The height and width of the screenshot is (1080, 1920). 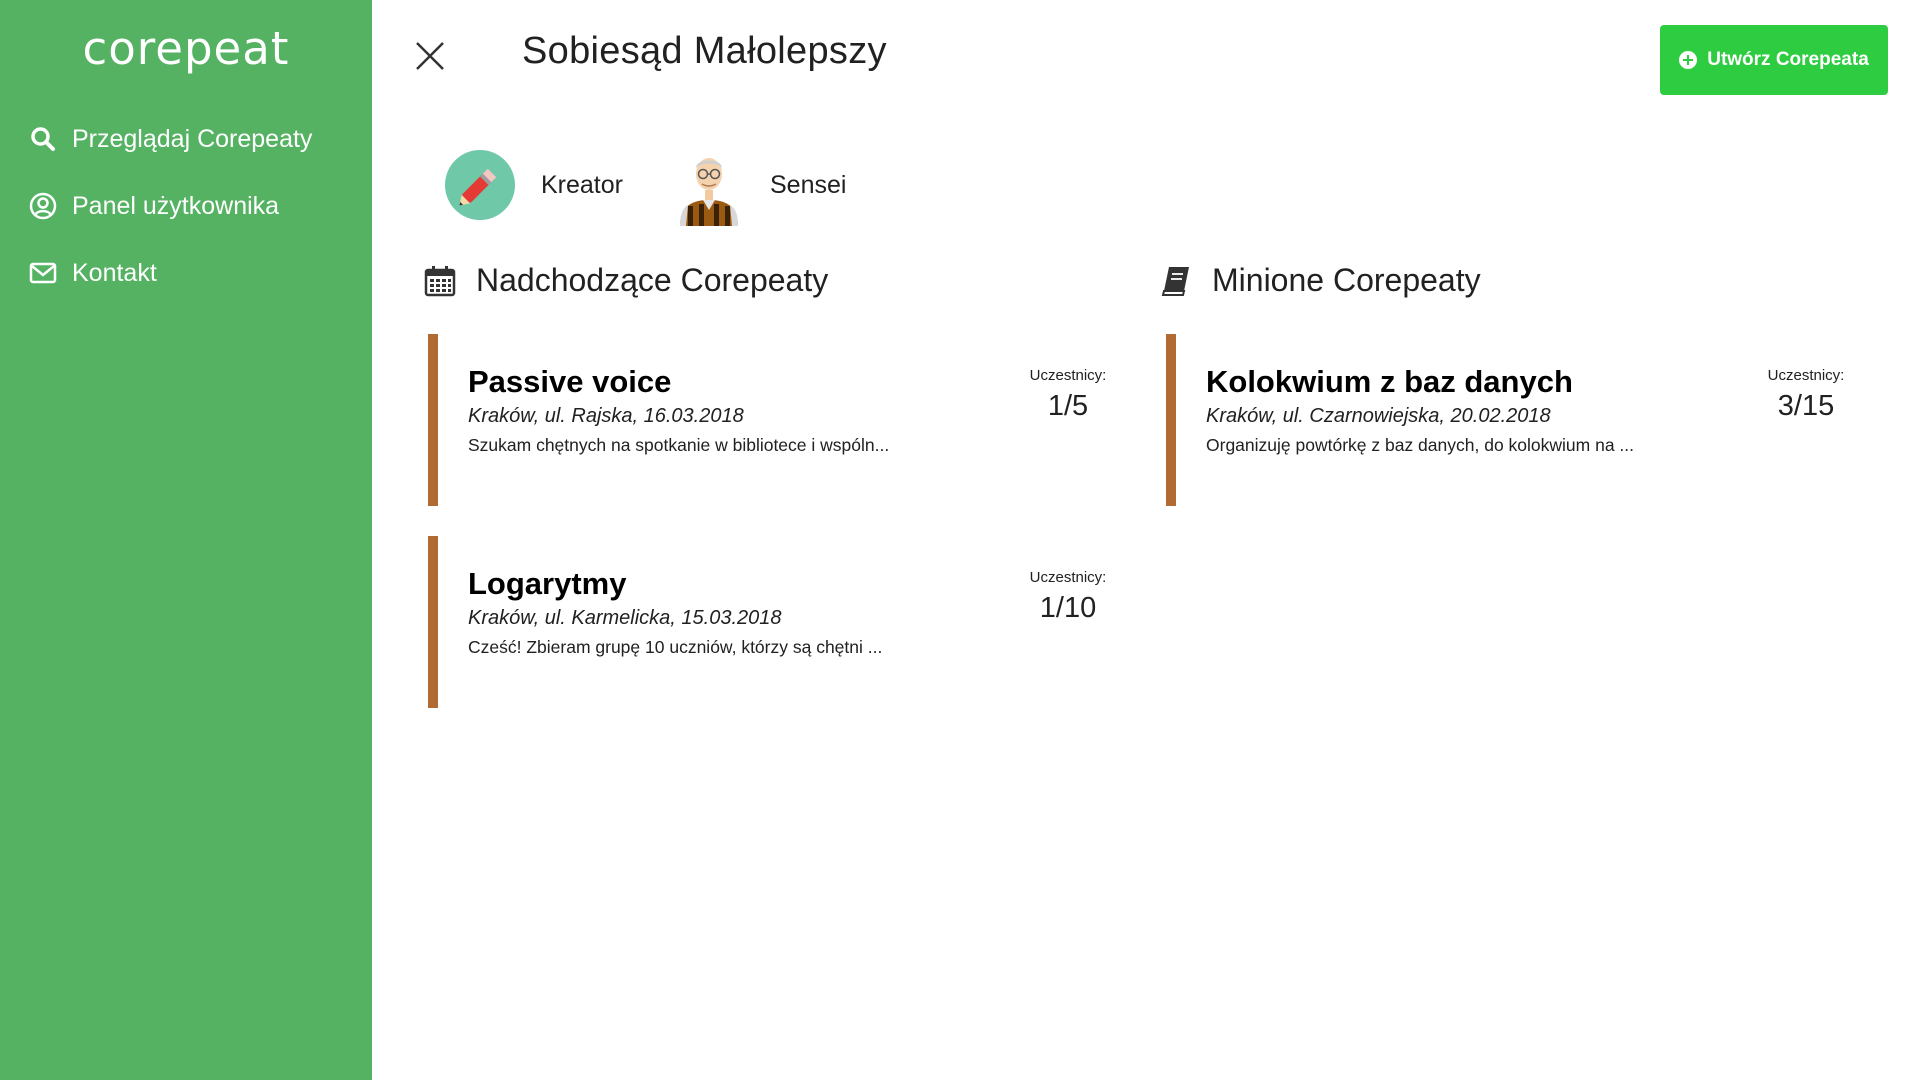 I want to click on card-location-date: Kraków, ul. Rajska, 16.03.2018, so click(x=606, y=416).